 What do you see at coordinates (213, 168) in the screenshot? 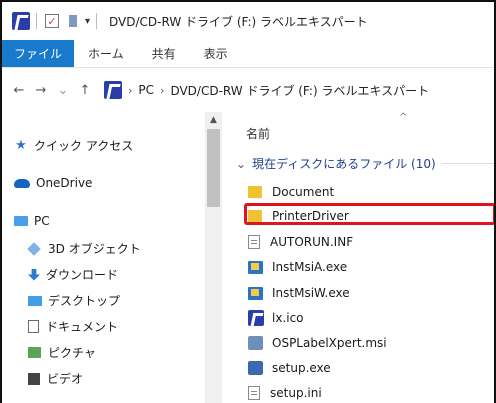
I see `scroll-thumb` at bounding box center [213, 168].